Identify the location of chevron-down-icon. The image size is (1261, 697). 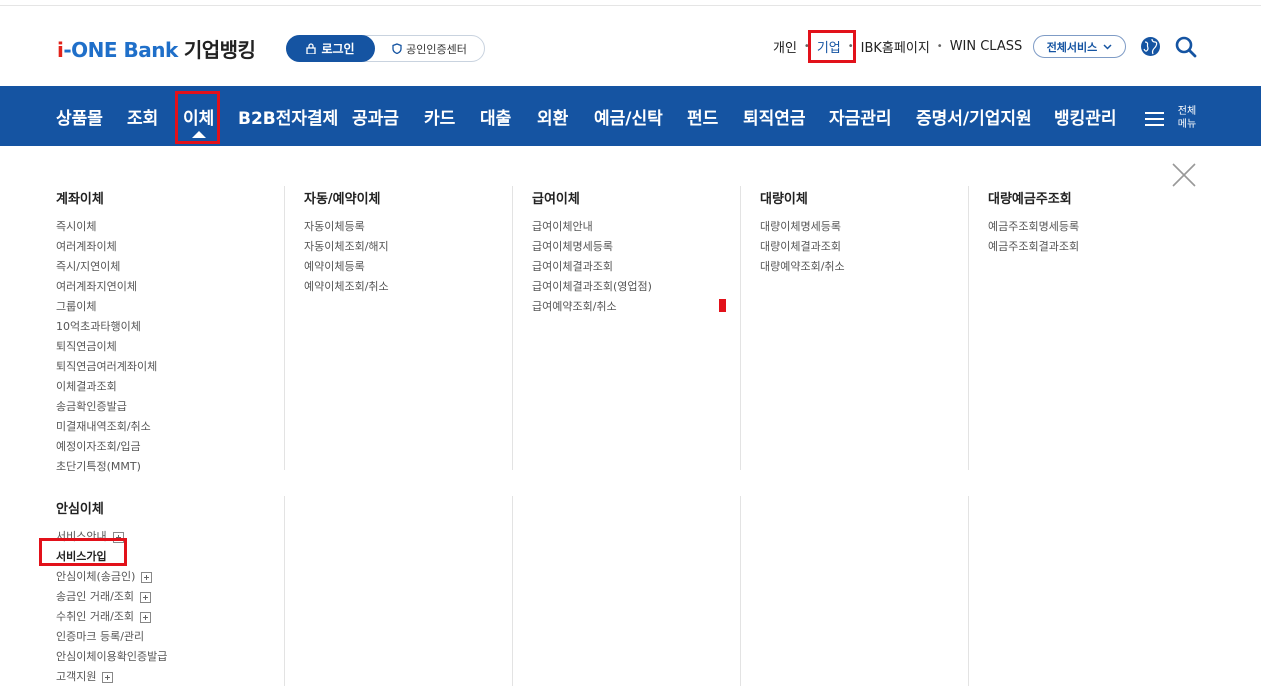
(1107, 46).